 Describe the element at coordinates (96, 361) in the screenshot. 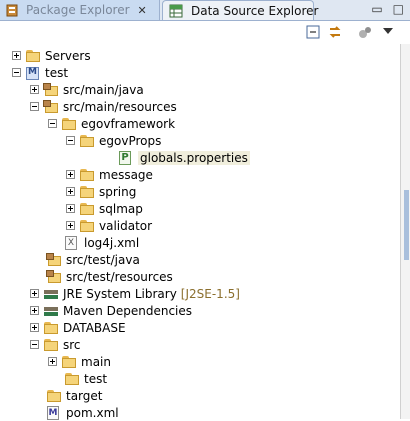

I see `tree-item-label: main` at that location.